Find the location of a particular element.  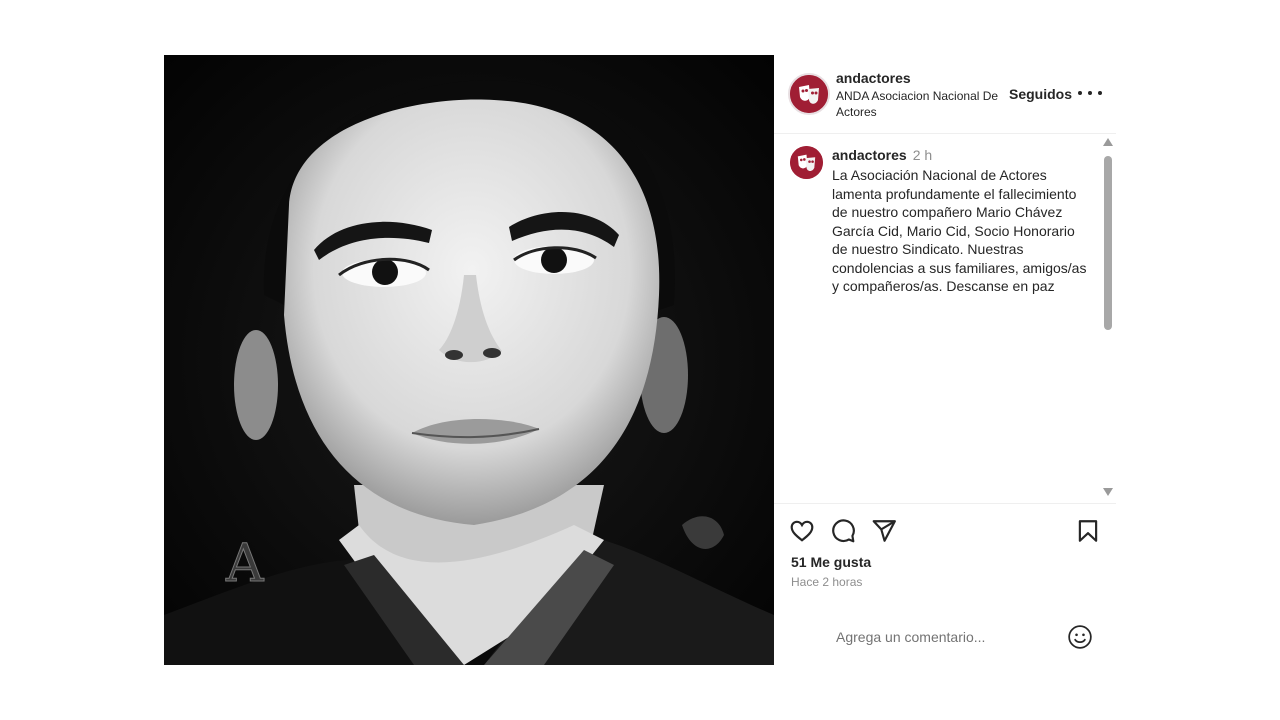

comment-bubble-icon is located at coordinates (843, 531).